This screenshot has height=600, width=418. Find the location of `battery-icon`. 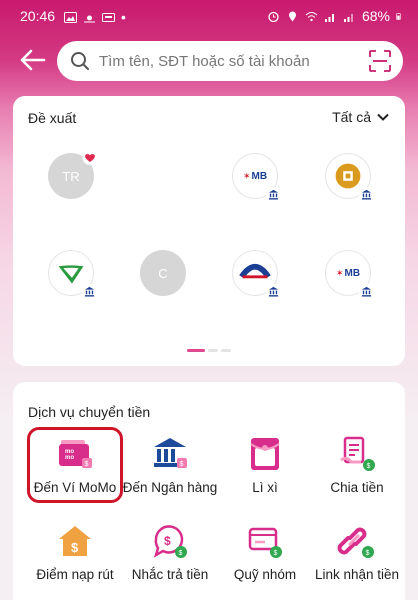

battery-icon is located at coordinates (398, 16).